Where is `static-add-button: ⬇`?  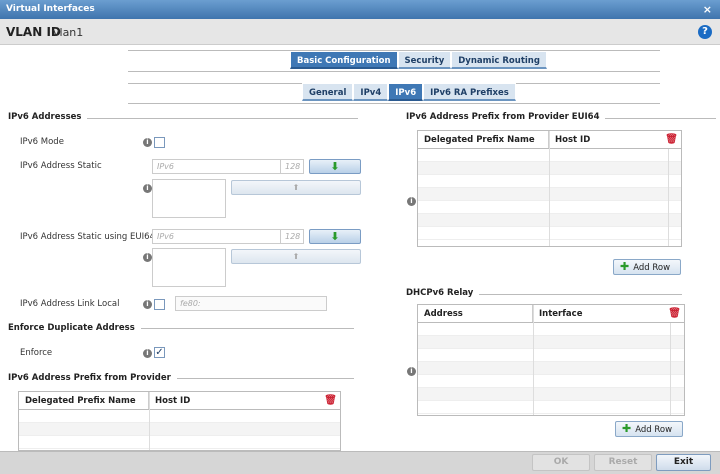
static-add-button: ⬇ is located at coordinates (335, 166).